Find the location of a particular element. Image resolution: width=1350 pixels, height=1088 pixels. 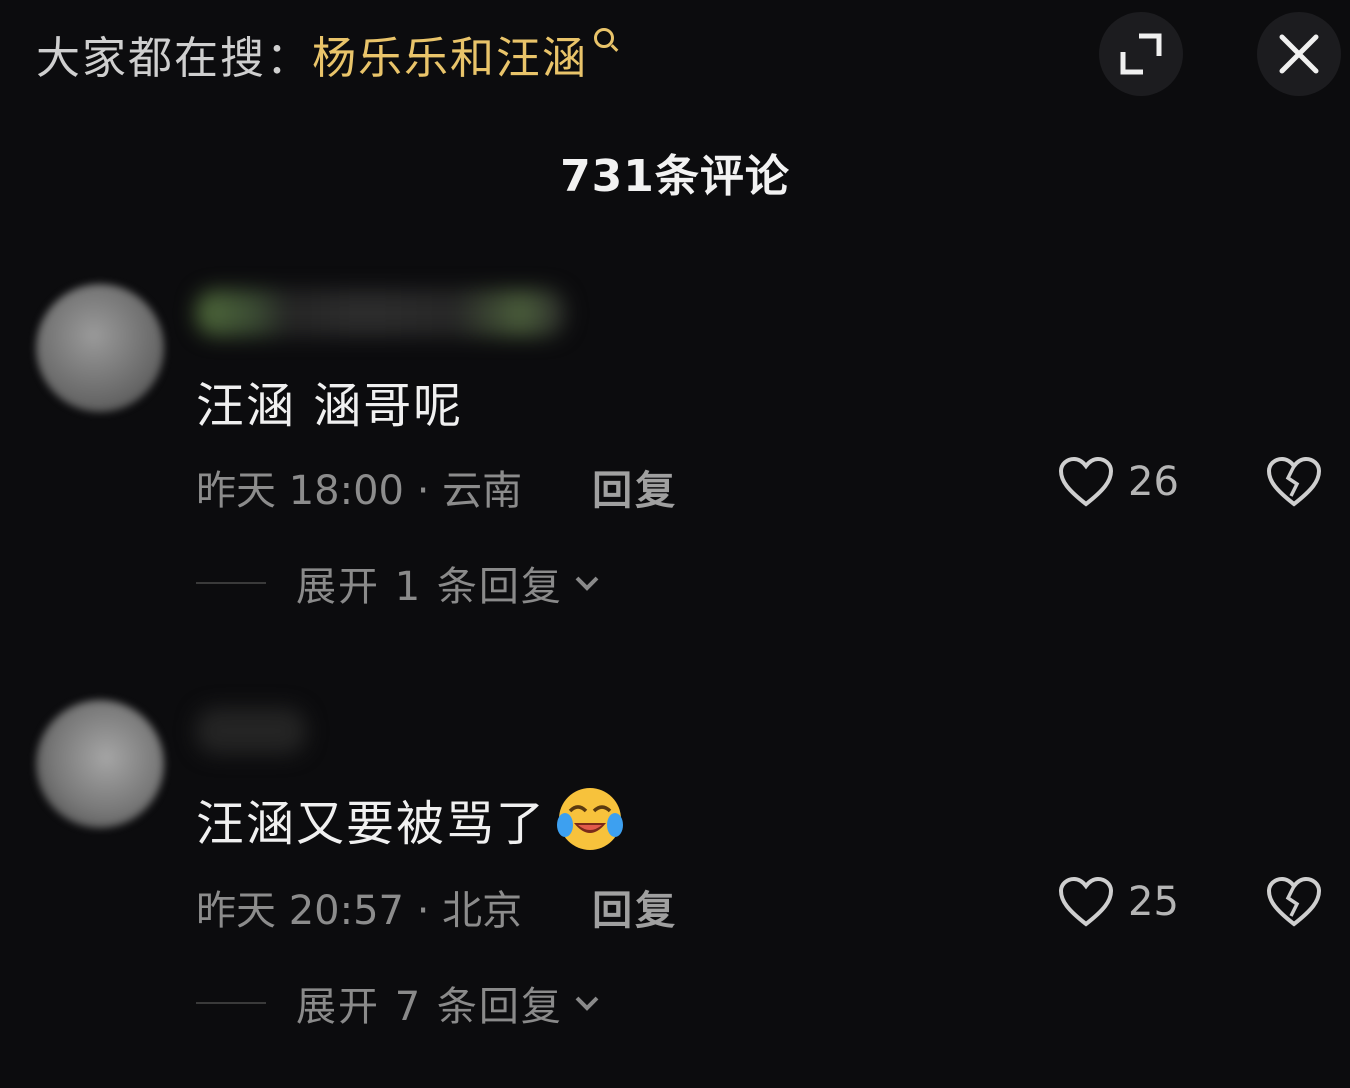

comment-meta: 昨天 20:57 · 北京 回复 is located at coordinates (437, 907).